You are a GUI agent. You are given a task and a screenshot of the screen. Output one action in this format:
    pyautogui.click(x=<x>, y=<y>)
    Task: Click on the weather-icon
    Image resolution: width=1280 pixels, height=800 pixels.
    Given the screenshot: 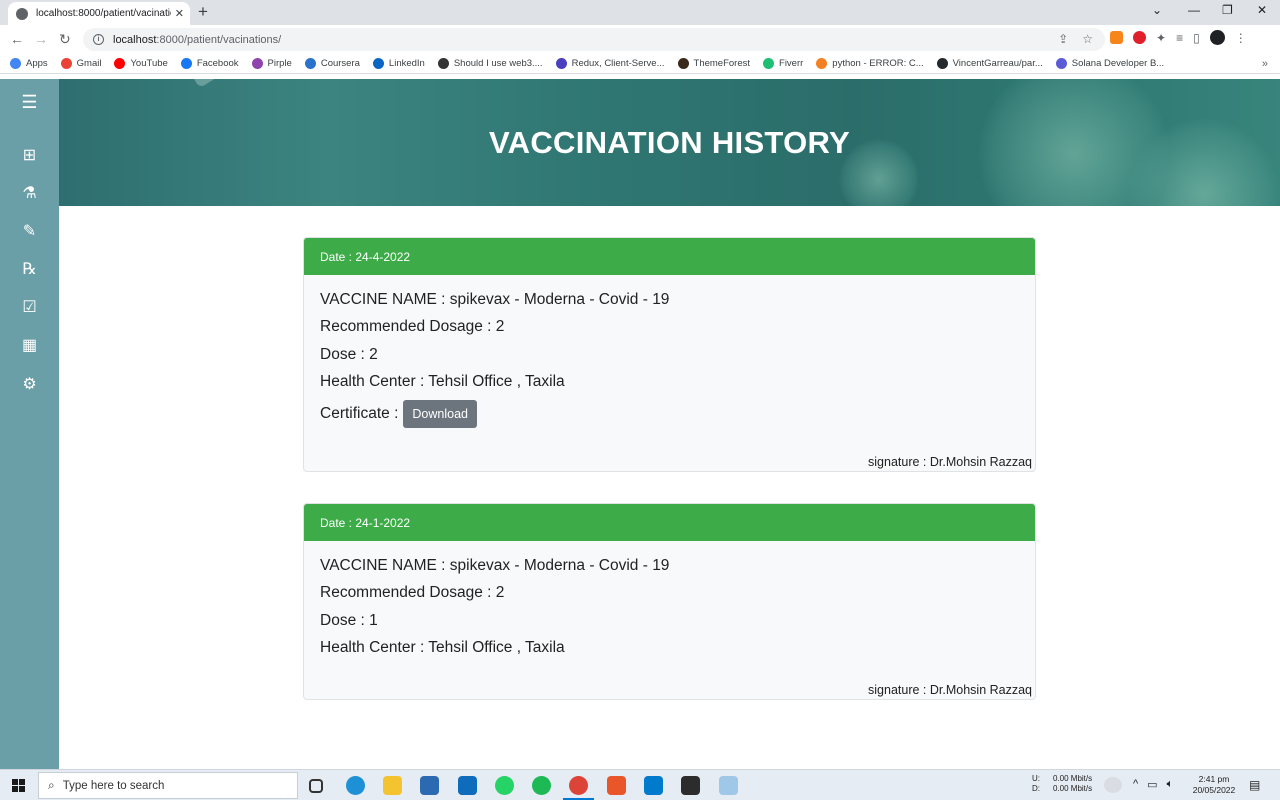 What is the action you would take?
    pyautogui.click(x=1113, y=785)
    